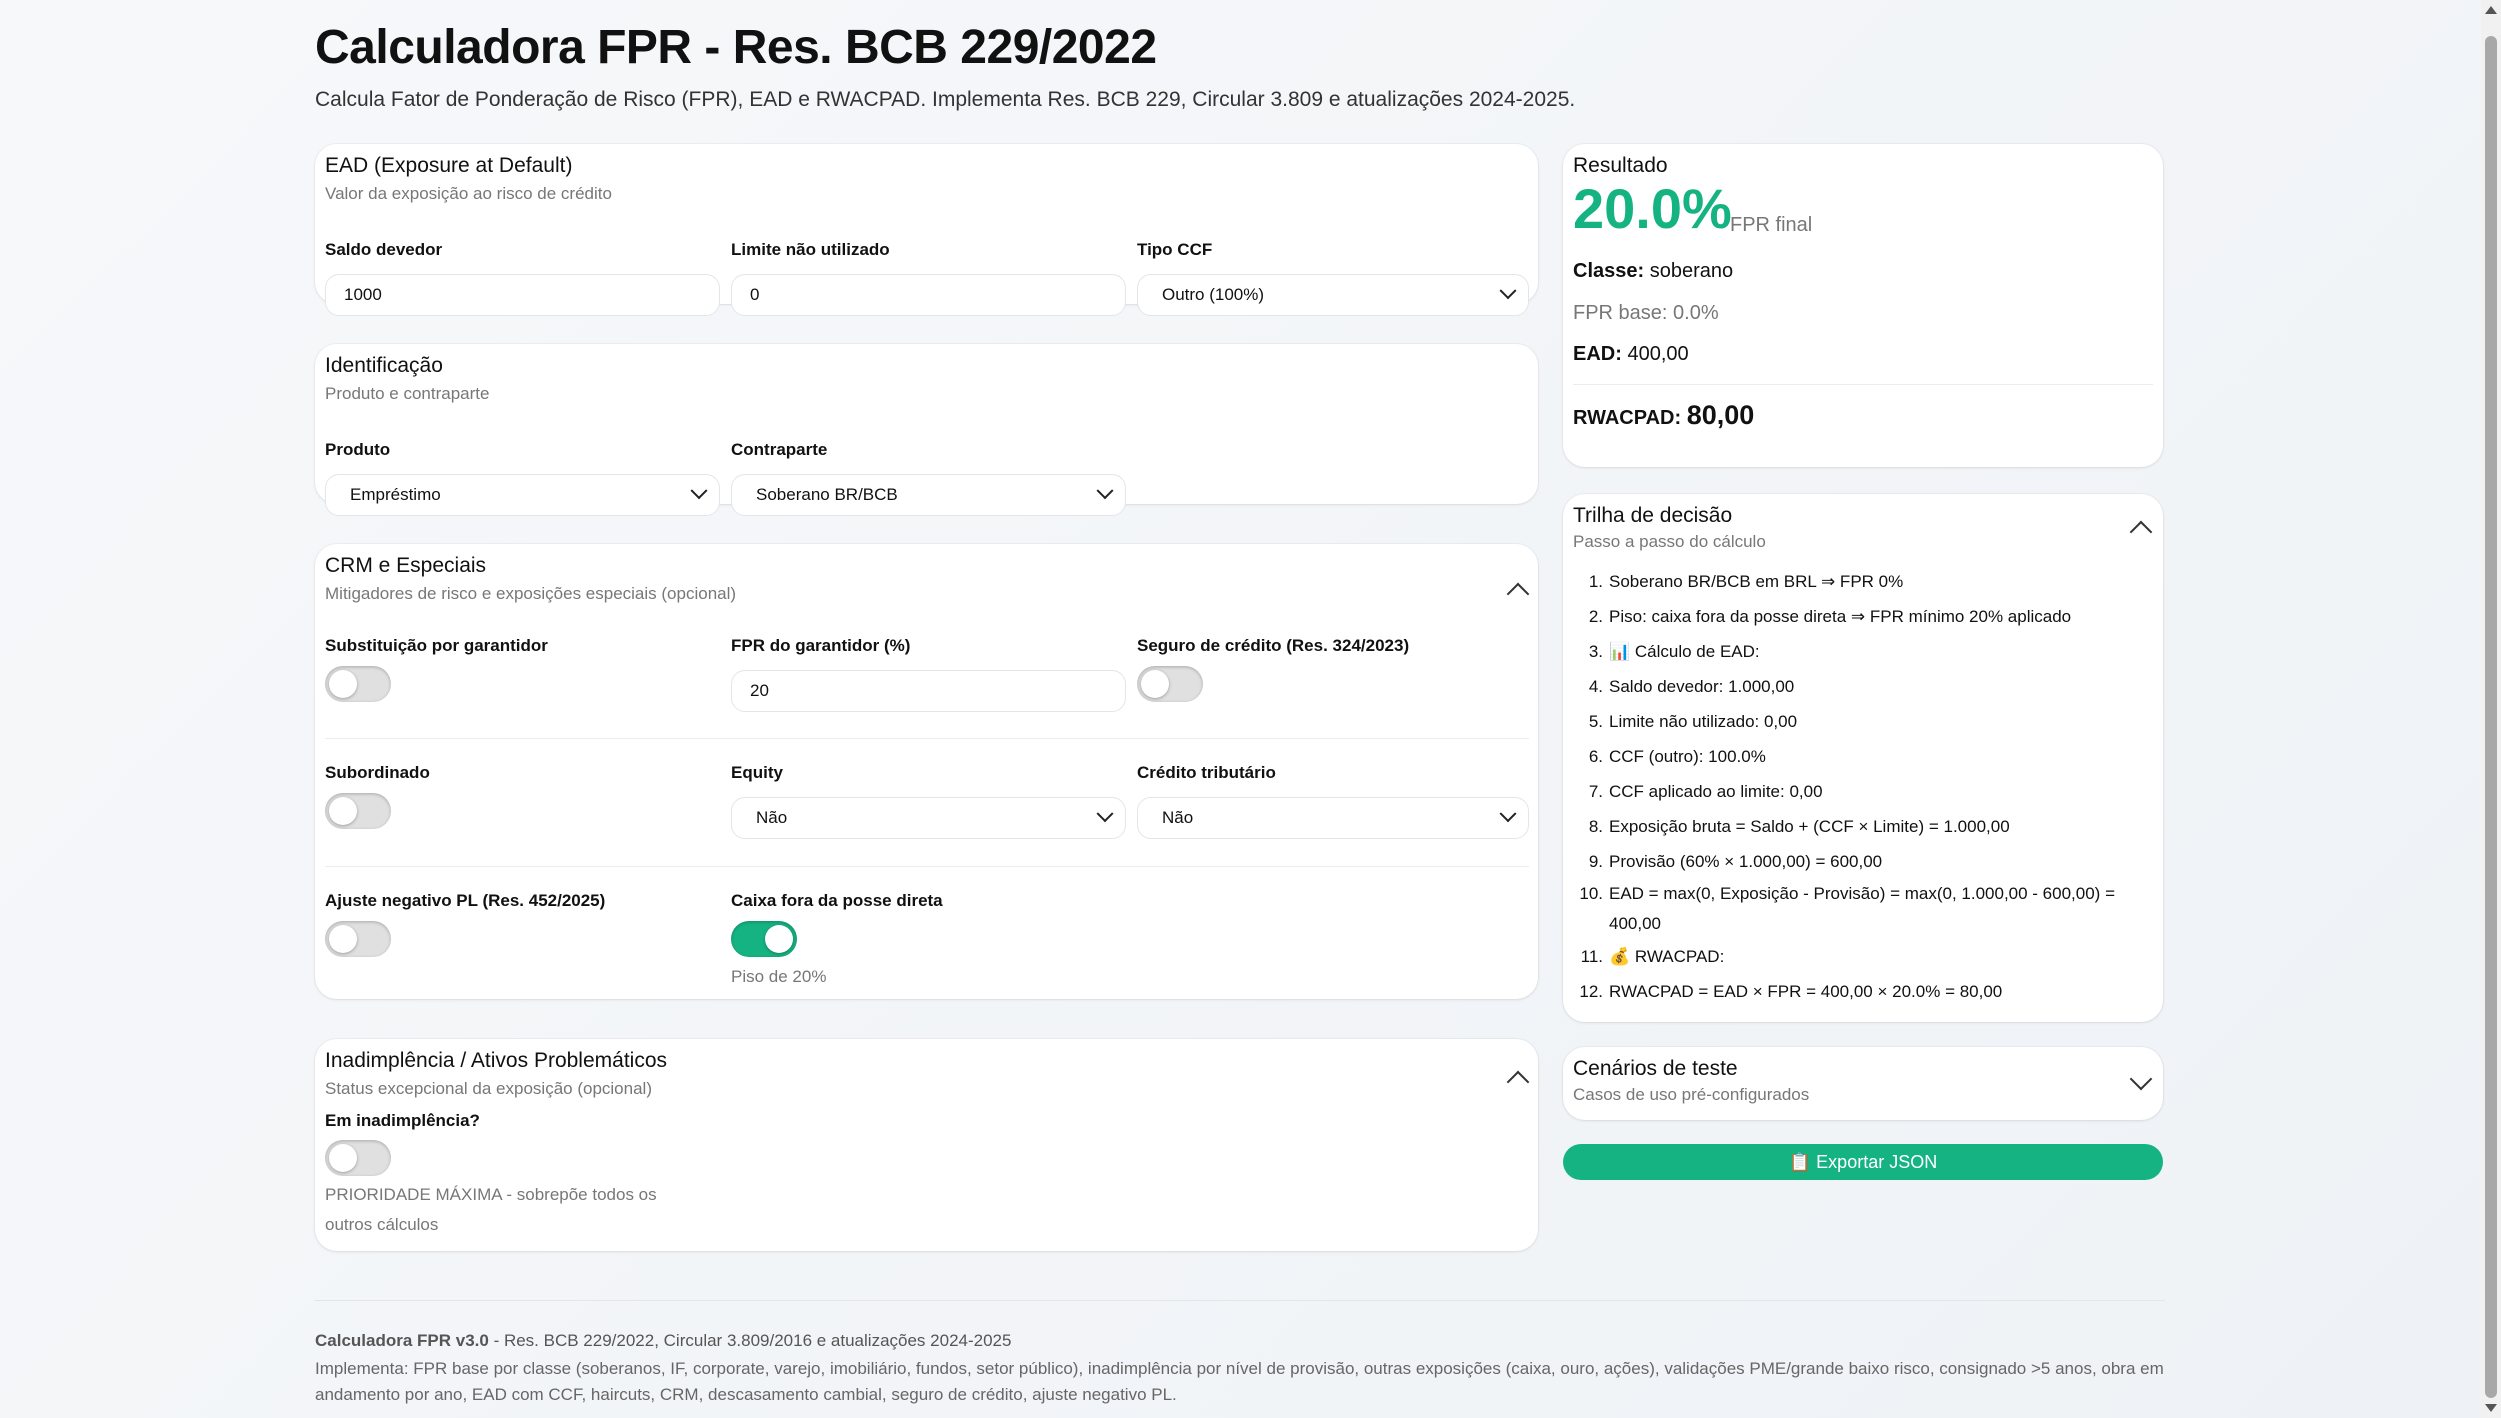  I want to click on equity-select: Não, so click(928, 818).